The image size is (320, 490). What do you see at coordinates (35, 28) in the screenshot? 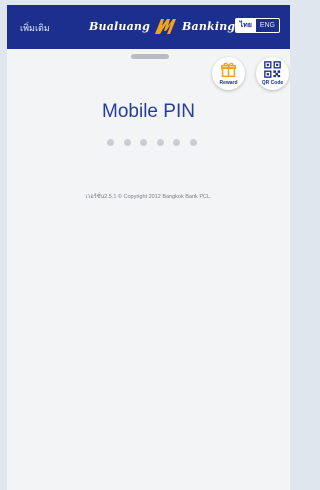
I see `more-menu-button: เพิ่มเติม` at bounding box center [35, 28].